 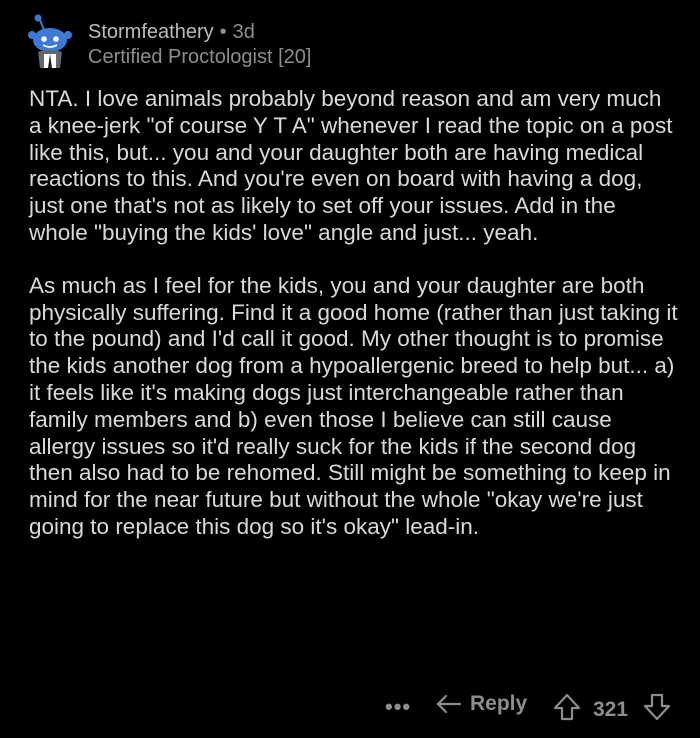 I want to click on reply-button: Reply, so click(x=481, y=704).